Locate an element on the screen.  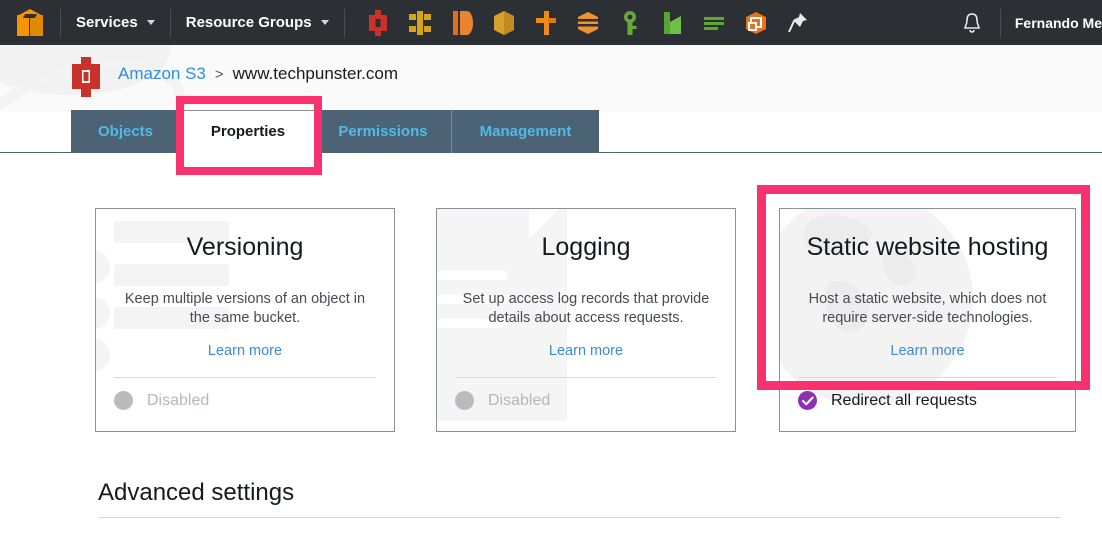
ec2-shortcut-icon is located at coordinates (588, 22).